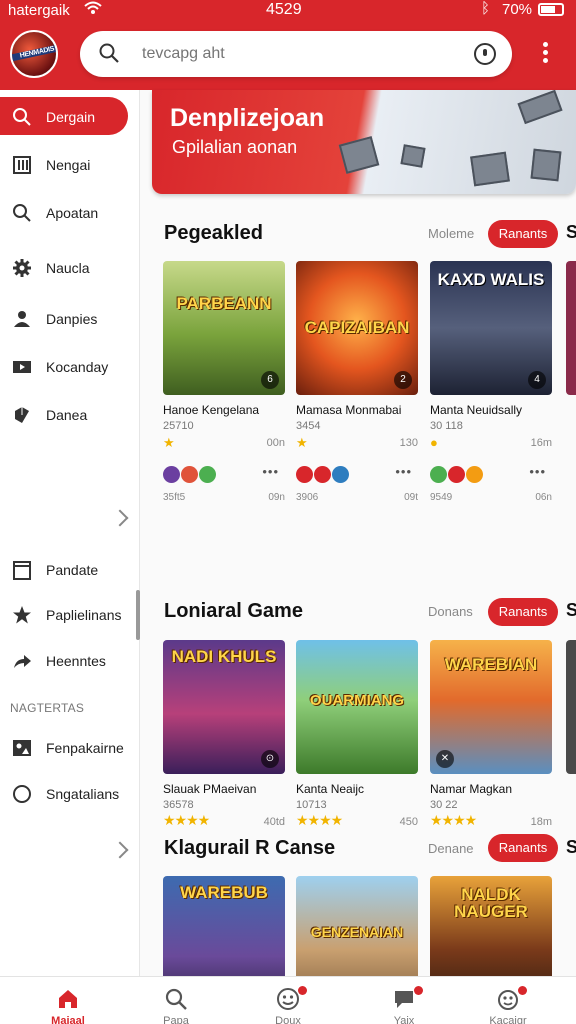 This screenshot has height=1024, width=576. Describe the element at coordinates (76, 661) in the screenshot. I see `sidebar-item-label: Heenntes` at that location.